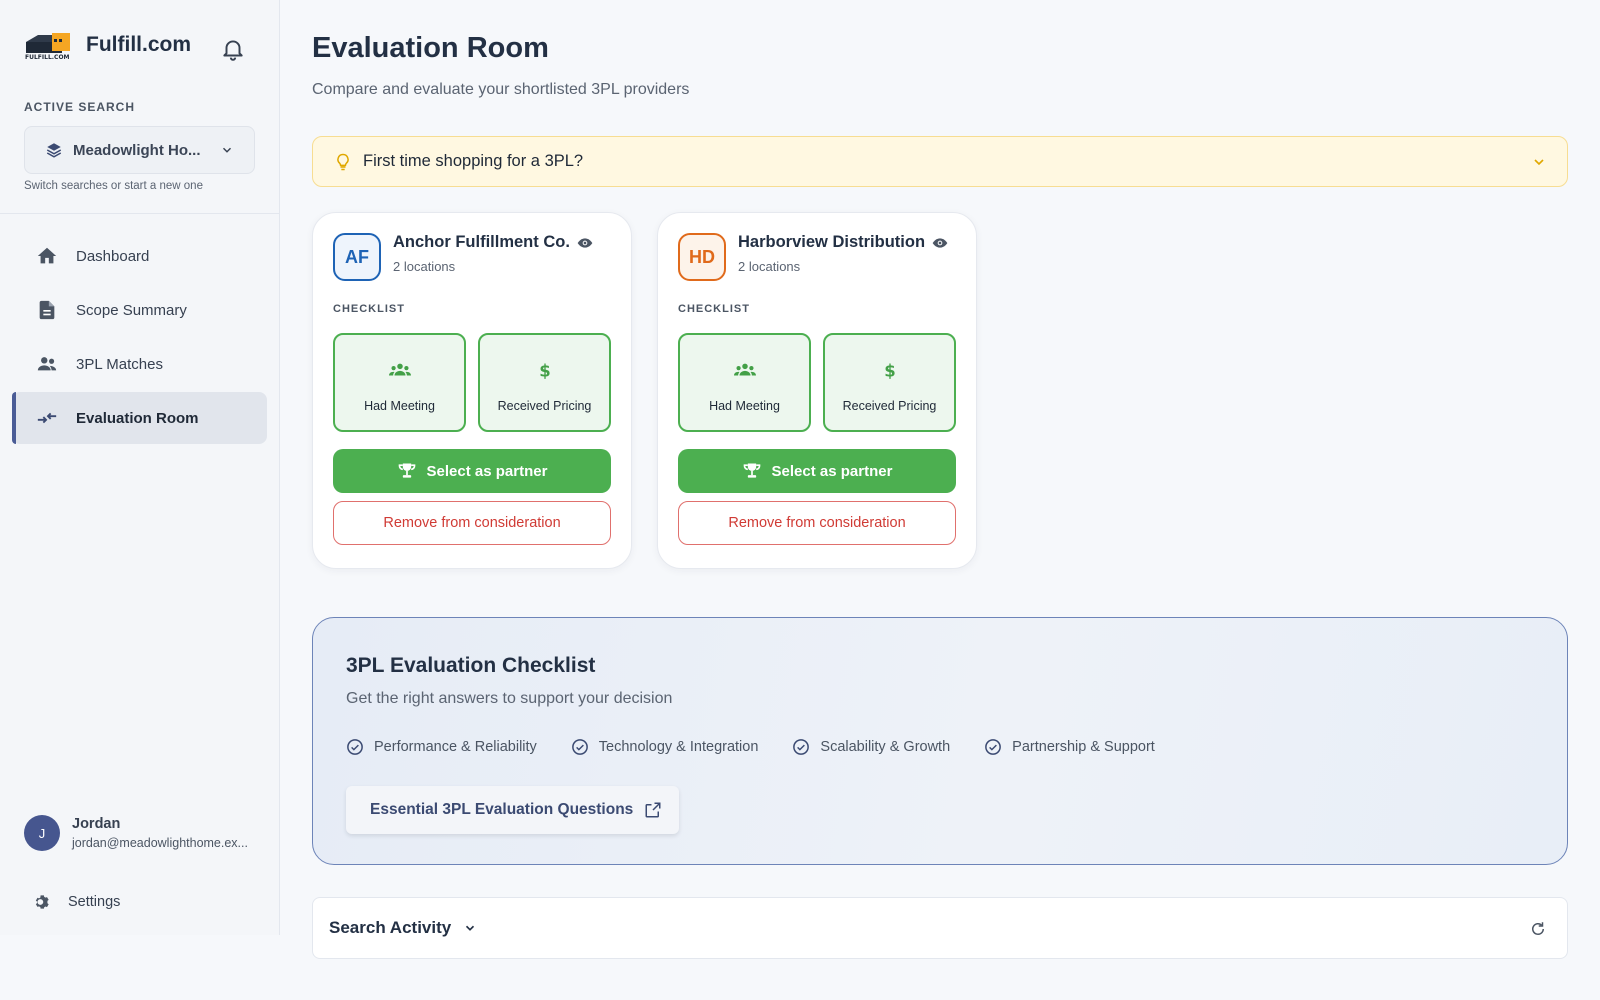 This screenshot has width=1600, height=1000. Describe the element at coordinates (357, 257) in the screenshot. I see `provider-initials-badge: AF` at that location.